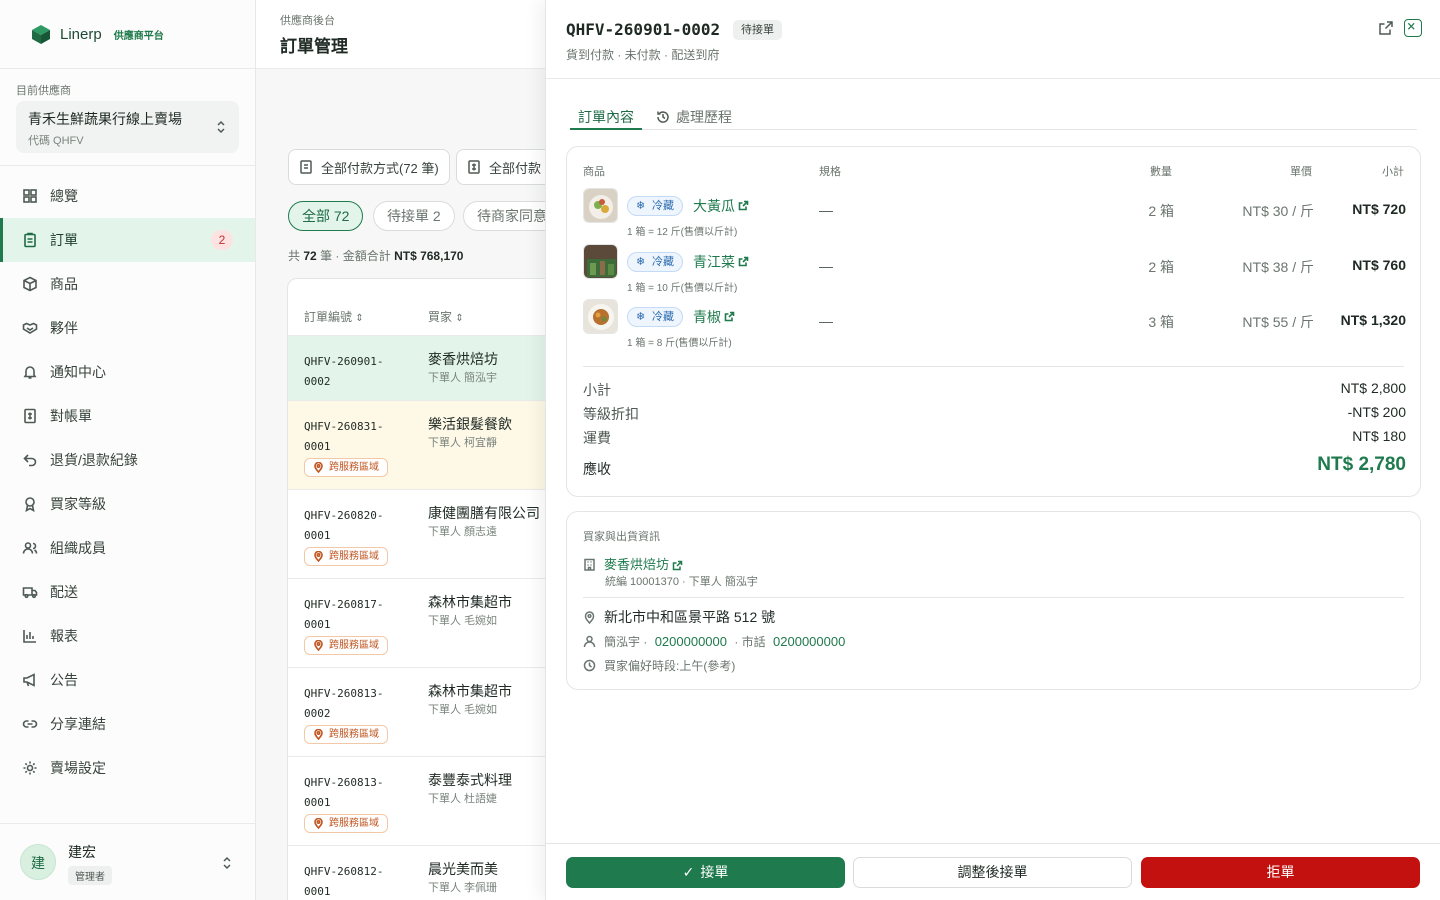 This screenshot has height=900, width=1440. What do you see at coordinates (334, 316) in the screenshot?
I see `col-order-id: 訂單編號 ⇕` at bounding box center [334, 316].